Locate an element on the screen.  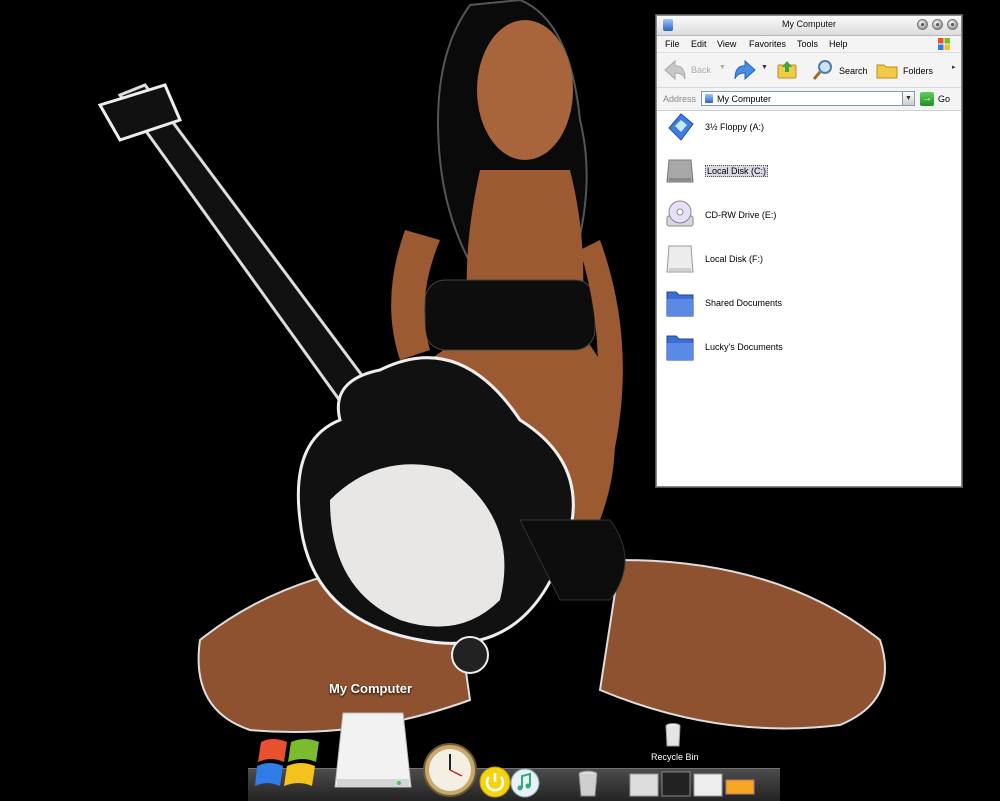
dock-active-label: My Computer is located at coordinates (371, 688).